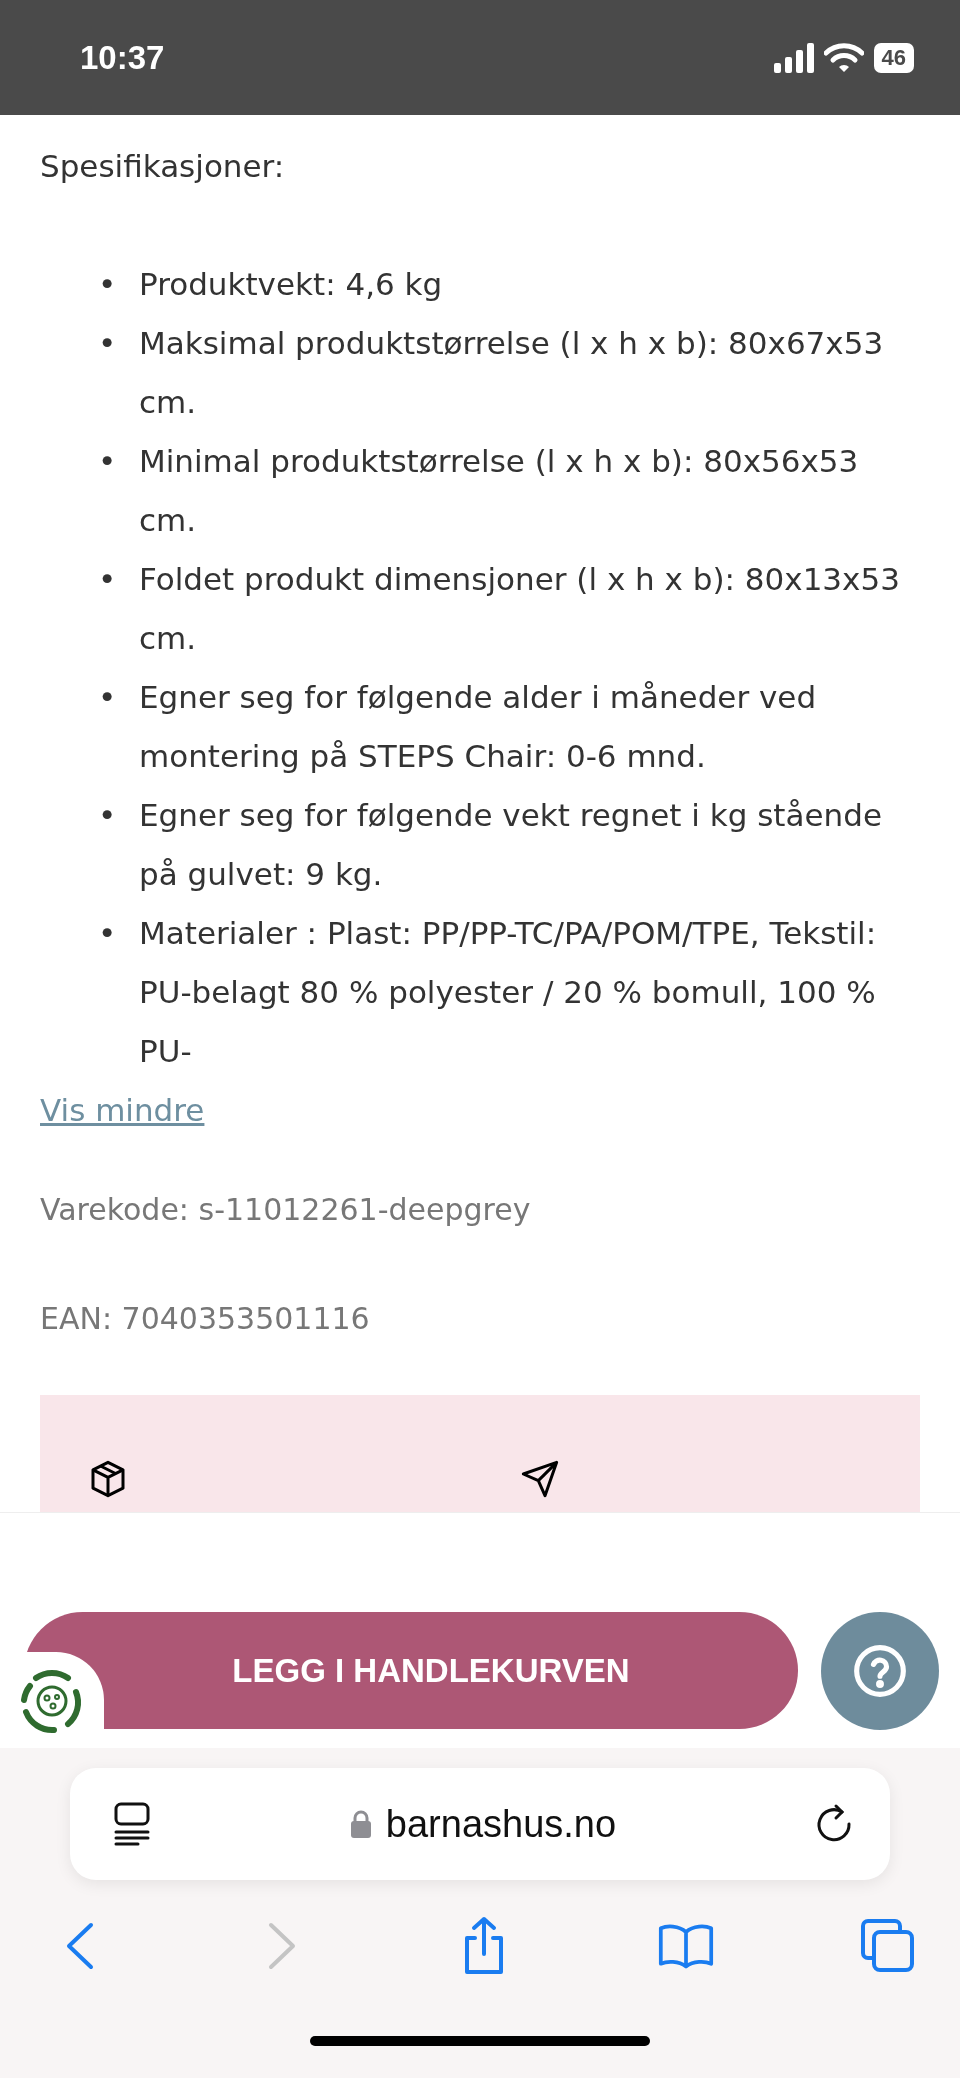  Describe the element at coordinates (205, 1319) in the screenshot. I see `product-code: EAN: 7040353501116` at that location.